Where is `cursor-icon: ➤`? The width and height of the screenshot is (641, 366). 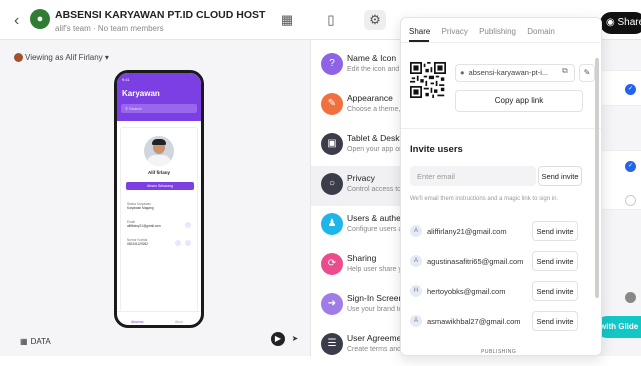 cursor-icon: ➤ is located at coordinates (295, 339).